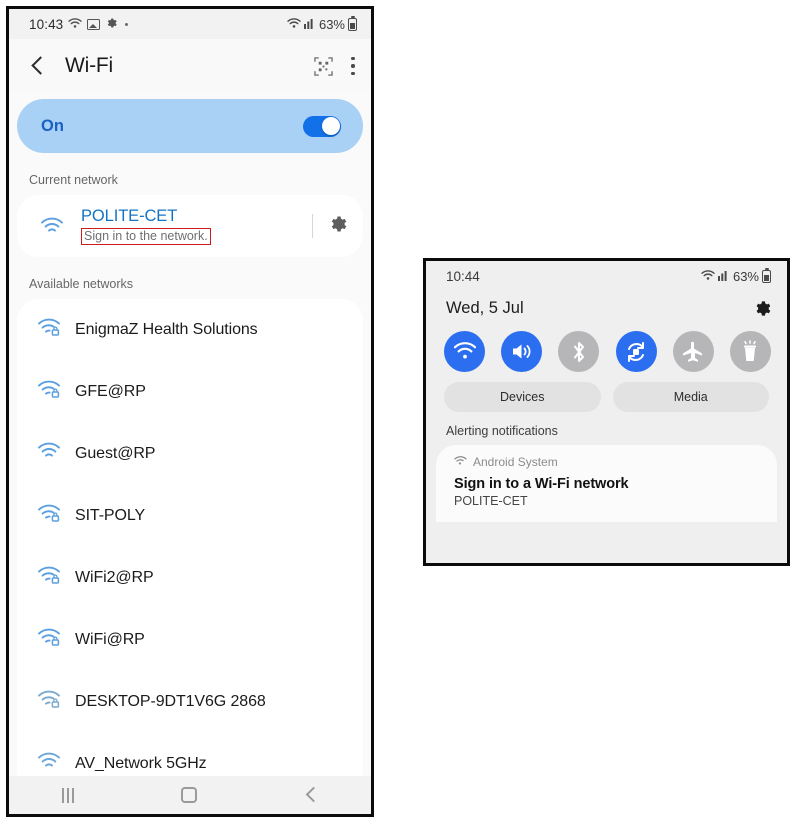 The image size is (796, 821). What do you see at coordinates (190, 24) in the screenshot?
I see `status-bar: 10:43 63%` at bounding box center [190, 24].